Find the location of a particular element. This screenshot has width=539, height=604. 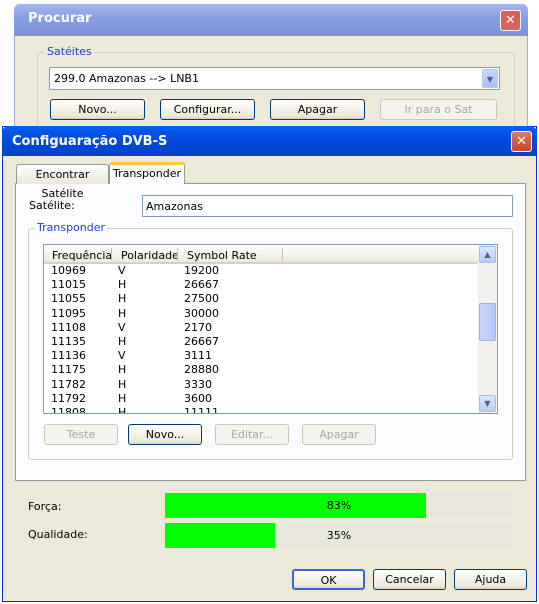

symbol-rate-cell: 3600 is located at coordinates (198, 398).